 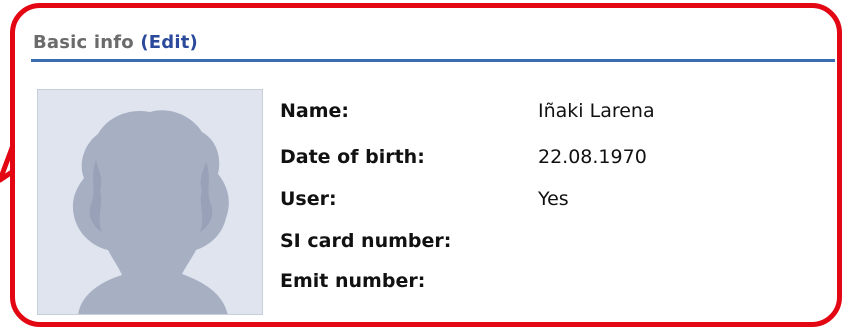 I want to click on field-label-emit-number: Emit number:, so click(x=353, y=281).